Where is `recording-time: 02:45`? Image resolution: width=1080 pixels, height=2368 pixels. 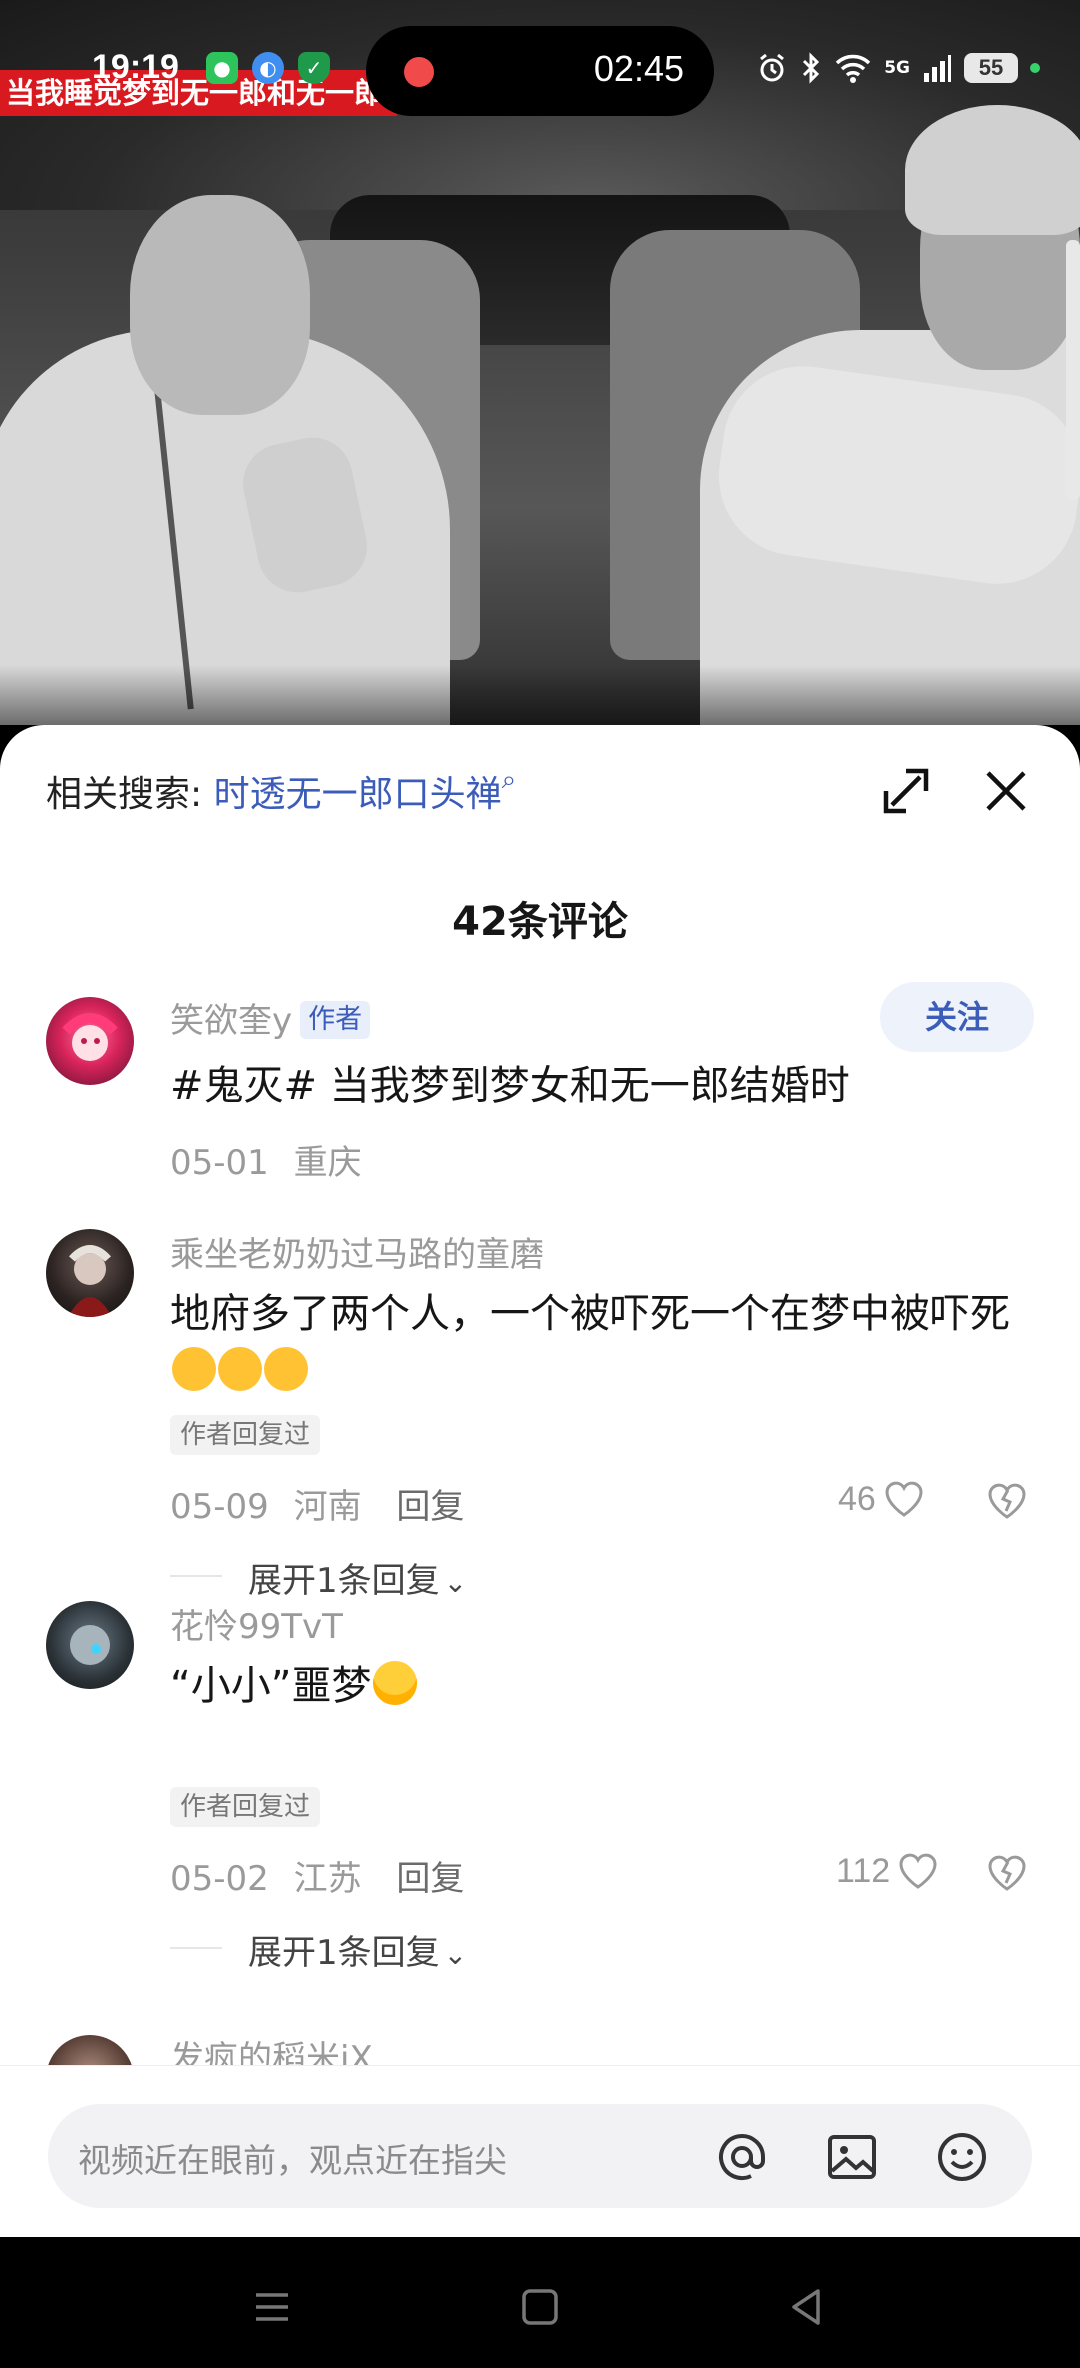 recording-time: 02:45 is located at coordinates (638, 68).